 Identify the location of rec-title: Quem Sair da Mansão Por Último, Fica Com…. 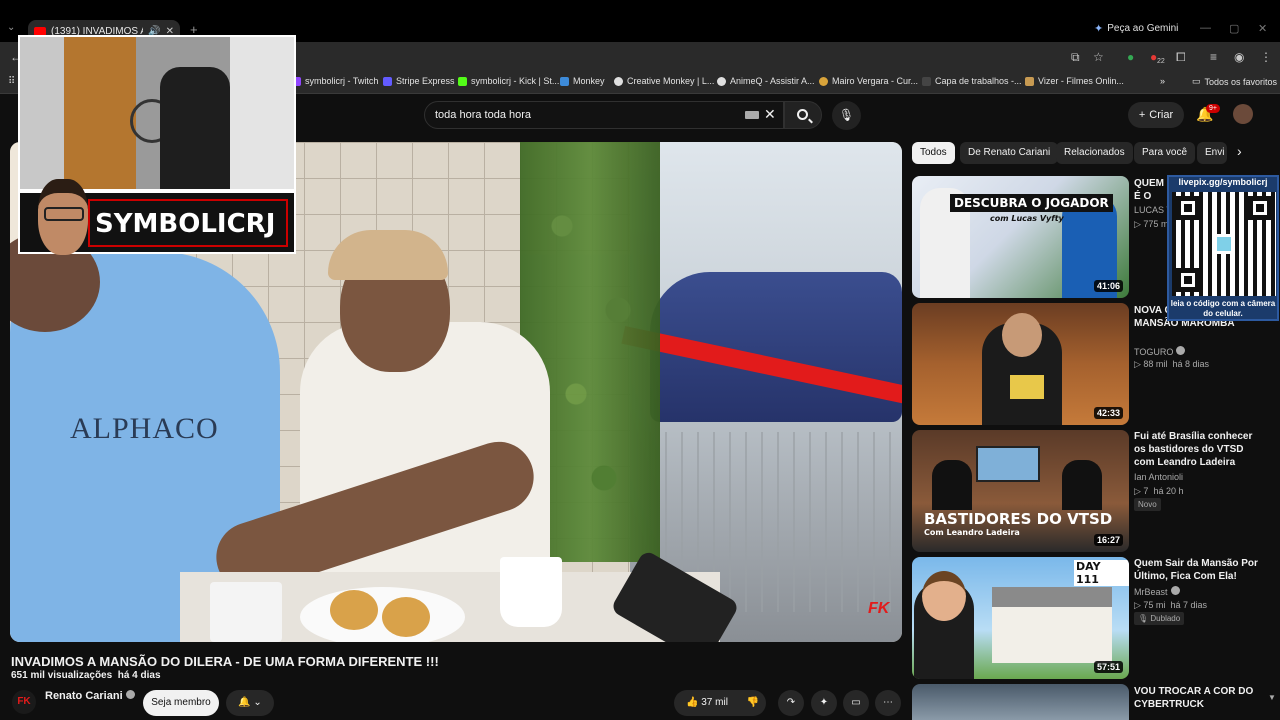
(1199, 570).